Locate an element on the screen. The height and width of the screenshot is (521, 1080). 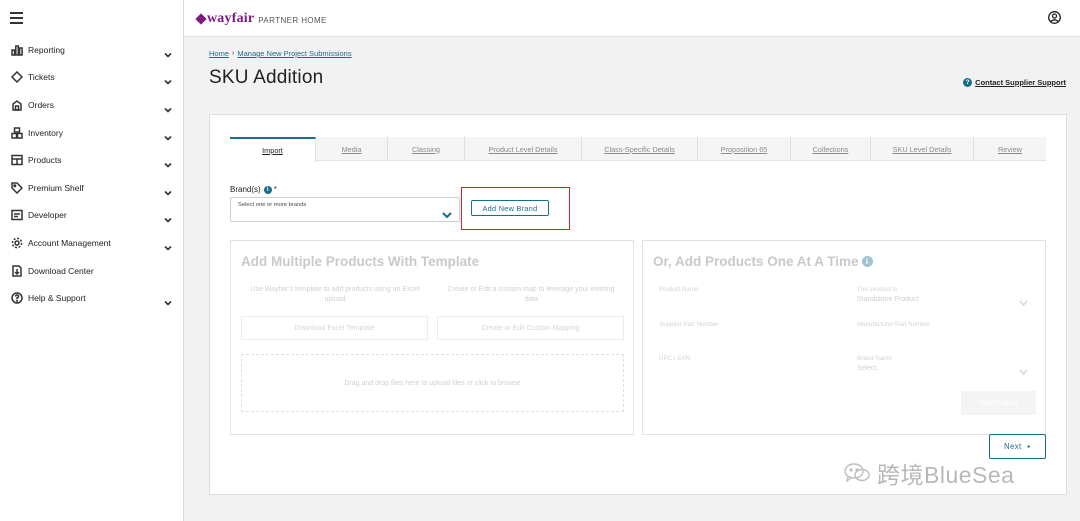
logo-word: wayfair is located at coordinates (231, 18).